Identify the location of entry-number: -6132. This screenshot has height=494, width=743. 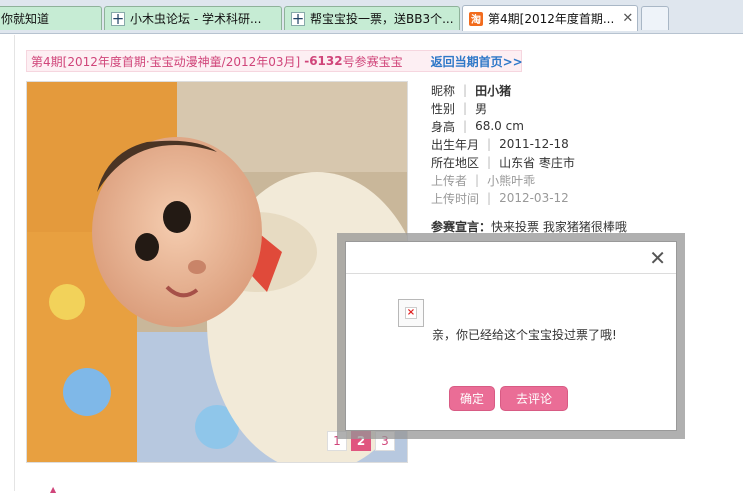
(323, 61).